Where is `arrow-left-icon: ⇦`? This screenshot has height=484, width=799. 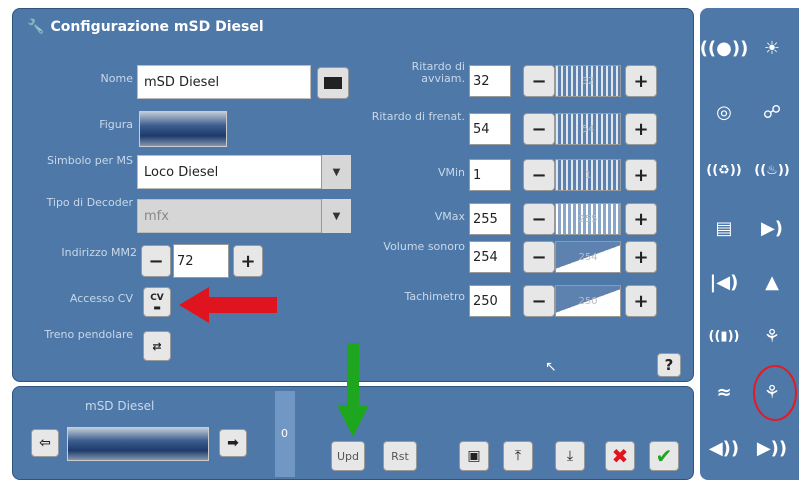
arrow-left-icon: ⇦ is located at coordinates (45, 443).